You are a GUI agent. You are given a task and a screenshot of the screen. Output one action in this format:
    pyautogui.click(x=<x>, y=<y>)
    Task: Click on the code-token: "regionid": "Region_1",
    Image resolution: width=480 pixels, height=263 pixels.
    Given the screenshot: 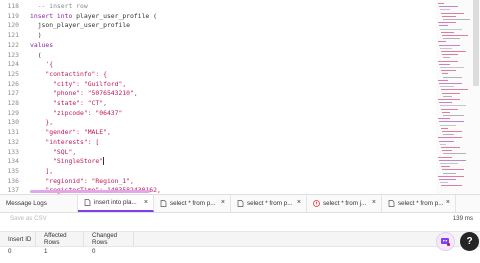 What is the action you would take?
    pyautogui.click(x=82, y=180)
    